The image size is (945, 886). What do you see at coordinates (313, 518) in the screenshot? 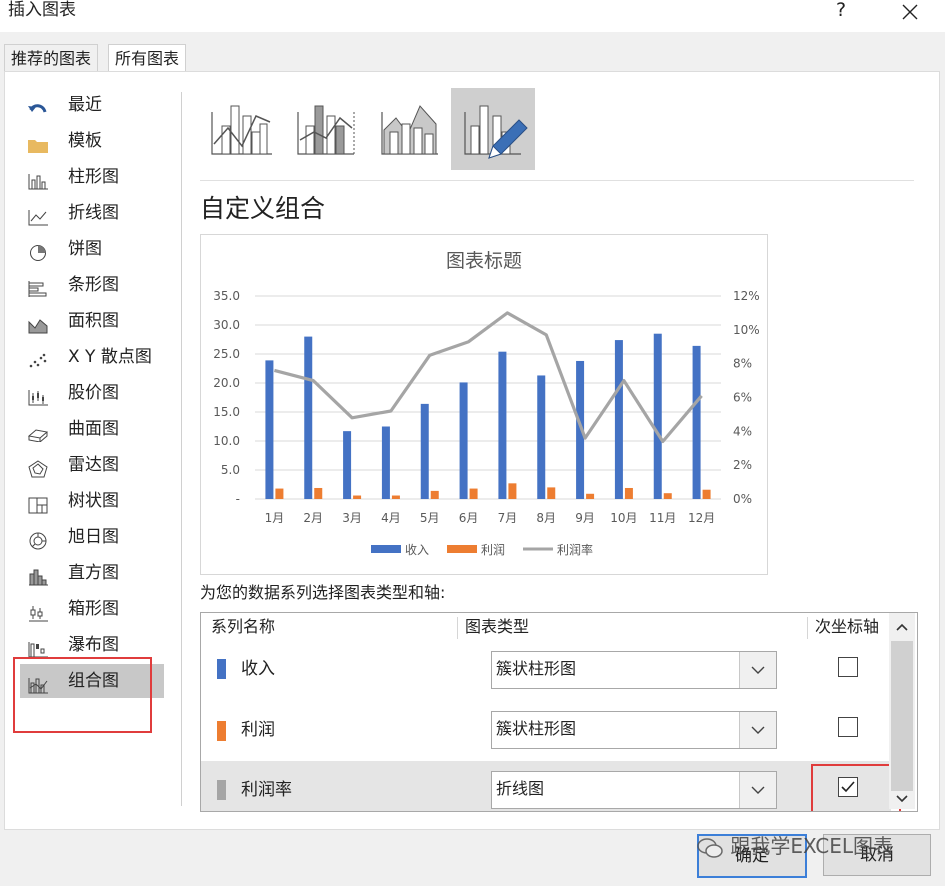
I see `x-tick-label: 2月` at bounding box center [313, 518].